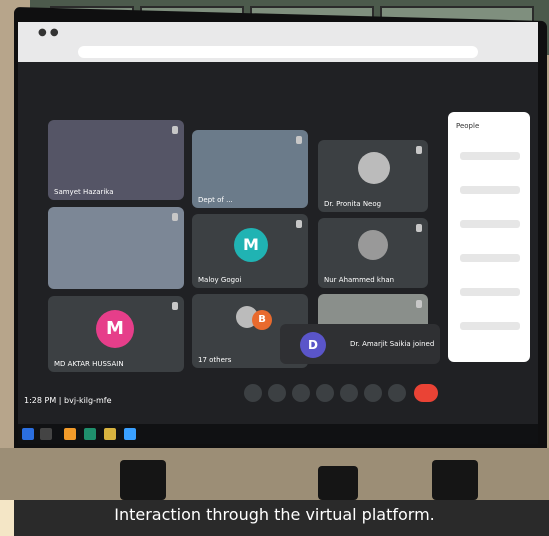  What do you see at coordinates (313, 345) in the screenshot?
I see `avatar: D` at bounding box center [313, 345].